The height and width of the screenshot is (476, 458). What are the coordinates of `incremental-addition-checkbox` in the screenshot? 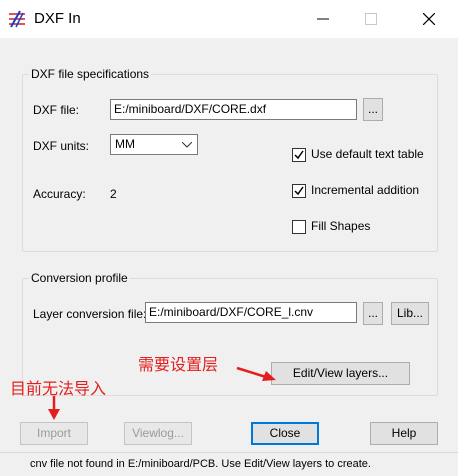 It's located at (299, 191).